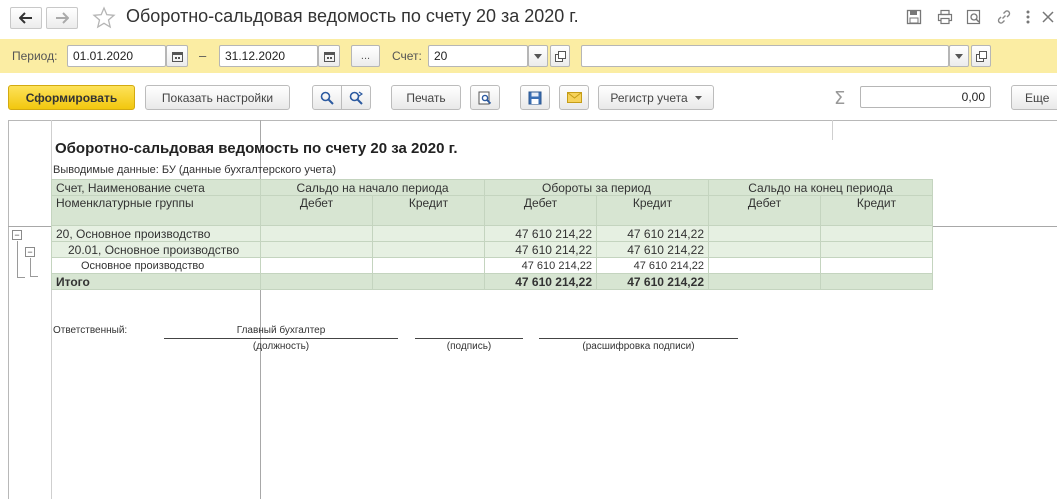 The width and height of the screenshot is (1057, 499). I want to click on search-icon, so click(327, 98).